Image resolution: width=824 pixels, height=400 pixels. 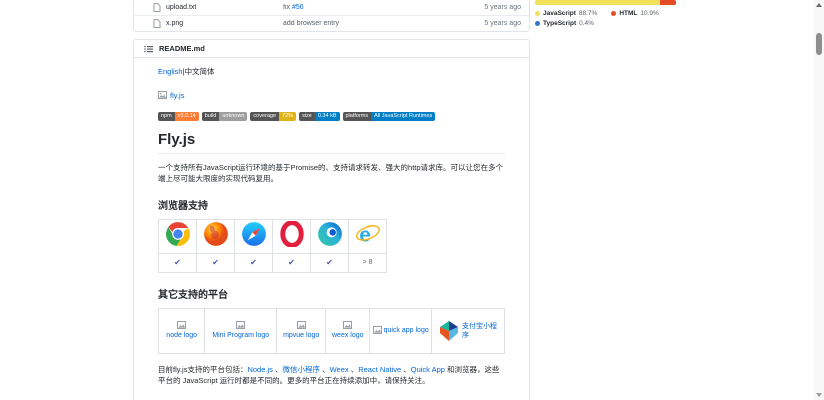 What do you see at coordinates (566, 13) in the screenshot?
I see `language-item-javascript: JavaScript 88.7%` at bounding box center [566, 13].